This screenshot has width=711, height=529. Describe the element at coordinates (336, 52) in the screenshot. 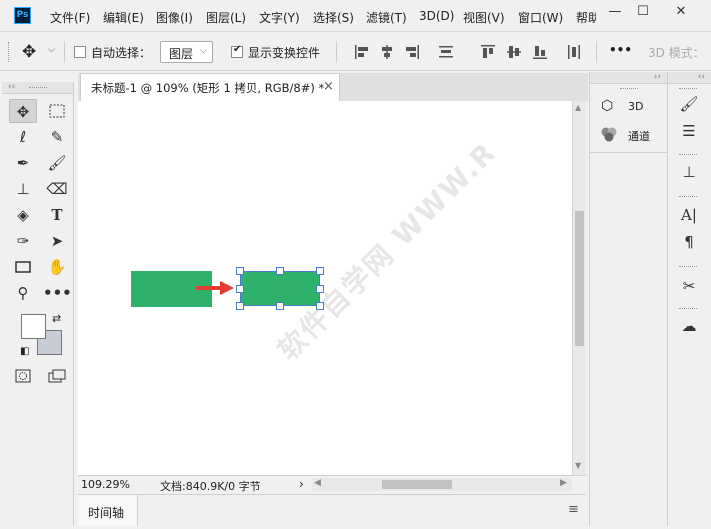

I see `divider` at that location.